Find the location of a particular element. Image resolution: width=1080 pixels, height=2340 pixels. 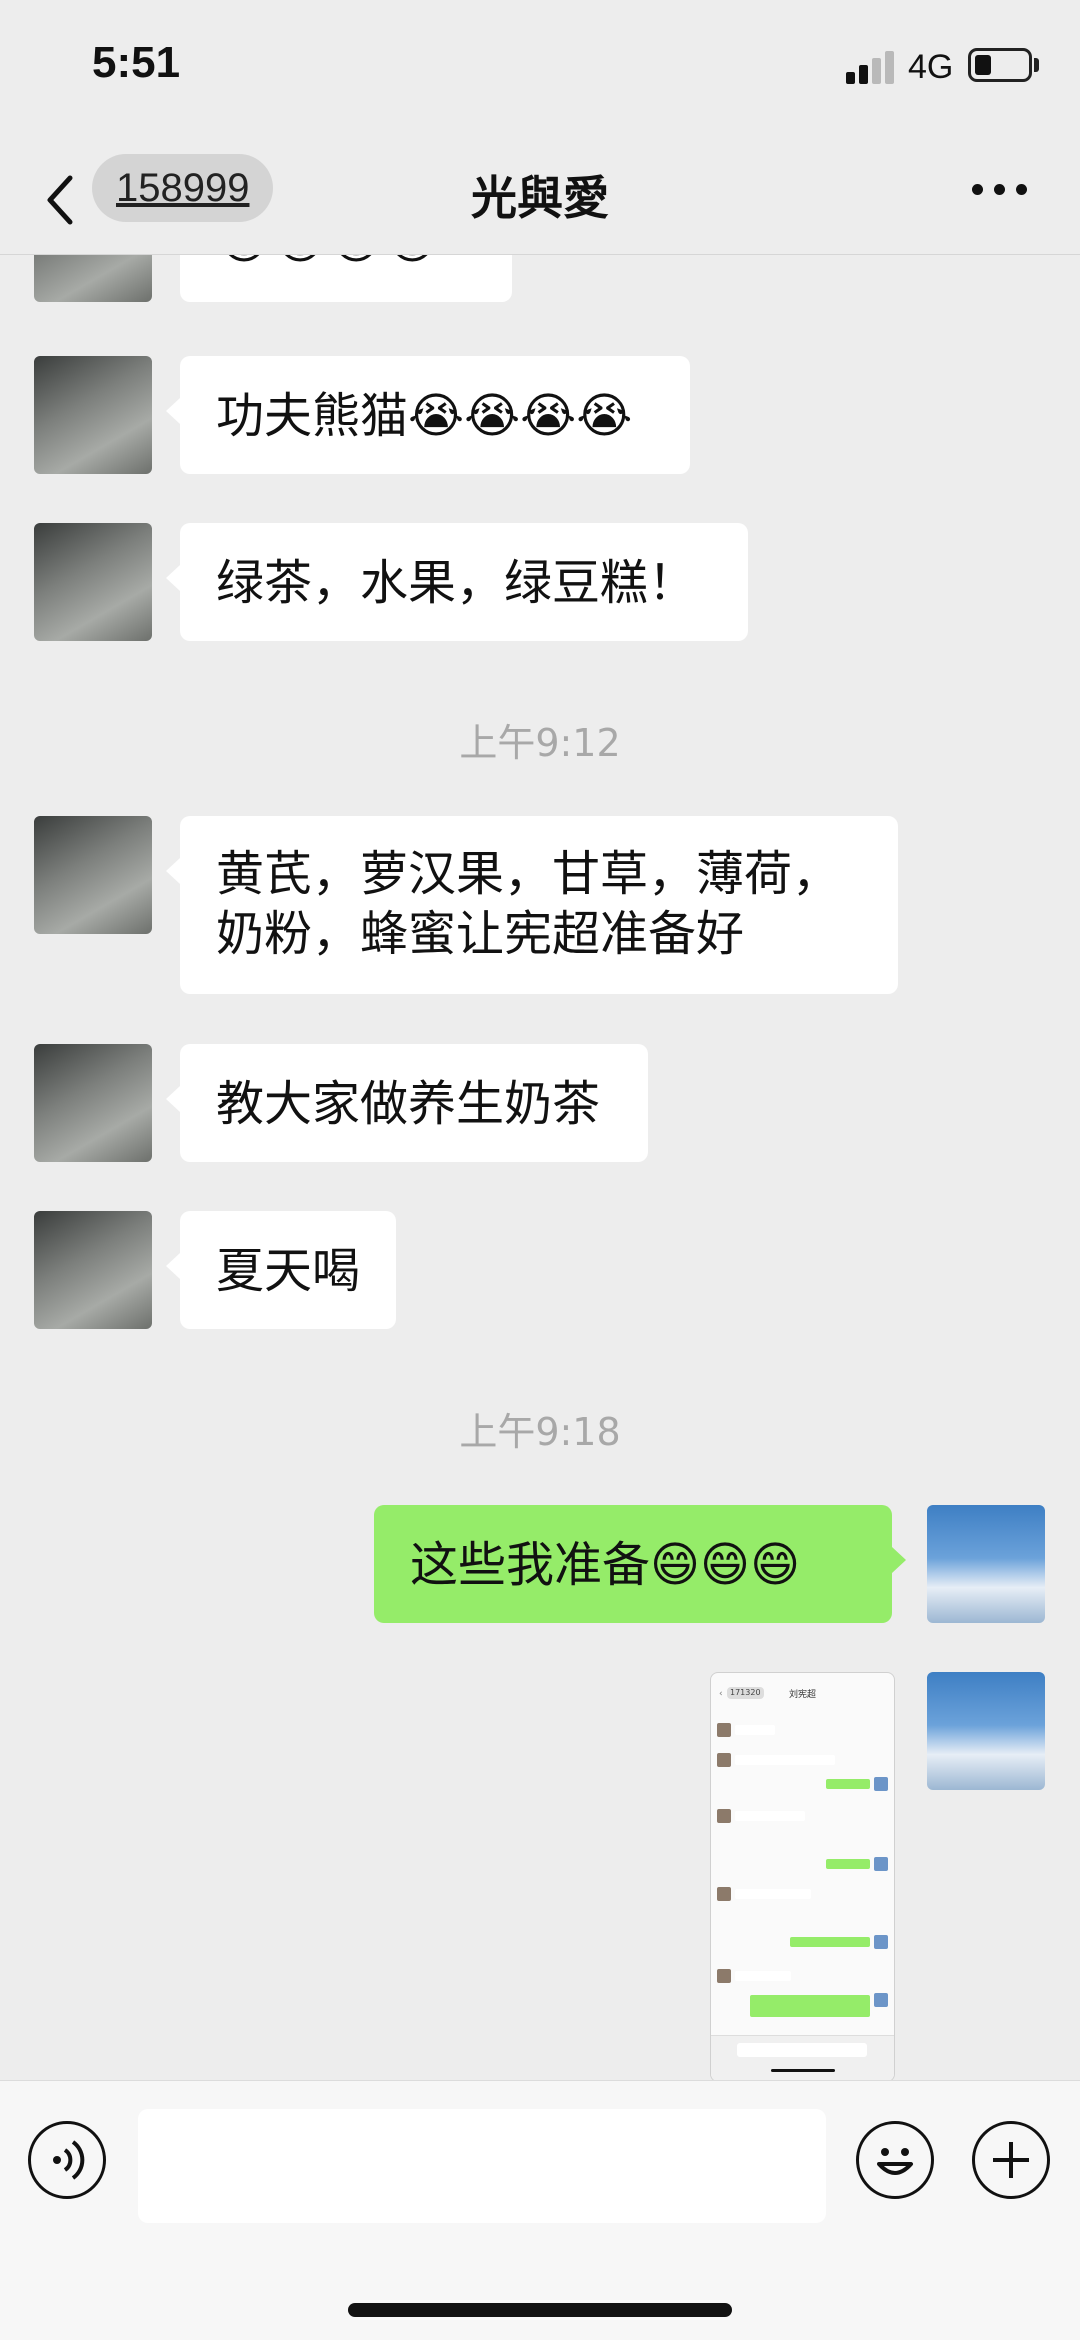

signal-strength-icon is located at coordinates (871, 66).